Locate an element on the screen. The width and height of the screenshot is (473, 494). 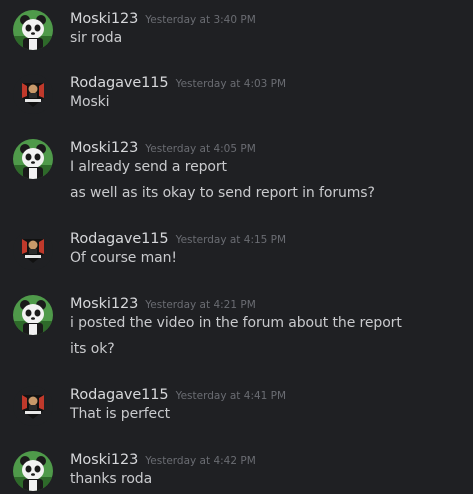
message-text: sir roda is located at coordinates (96, 38).